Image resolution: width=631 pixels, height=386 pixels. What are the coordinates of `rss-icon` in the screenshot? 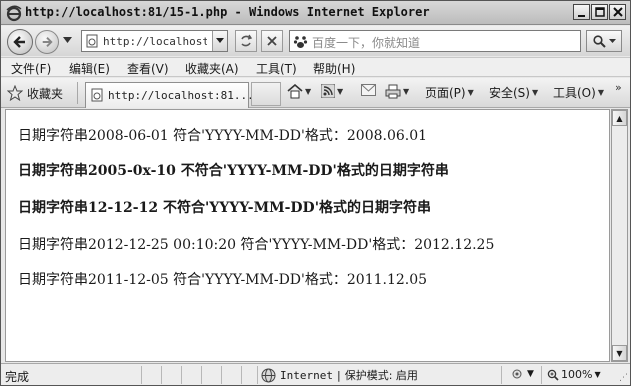 It's located at (328, 91).